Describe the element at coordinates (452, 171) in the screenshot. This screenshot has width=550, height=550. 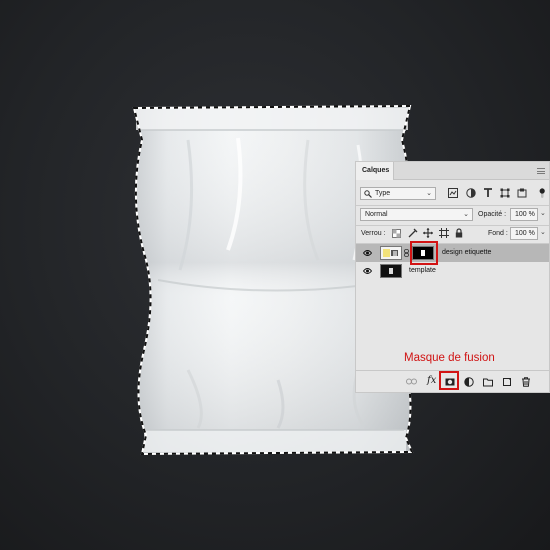
I see `panel-tab-bar: Calques` at that location.